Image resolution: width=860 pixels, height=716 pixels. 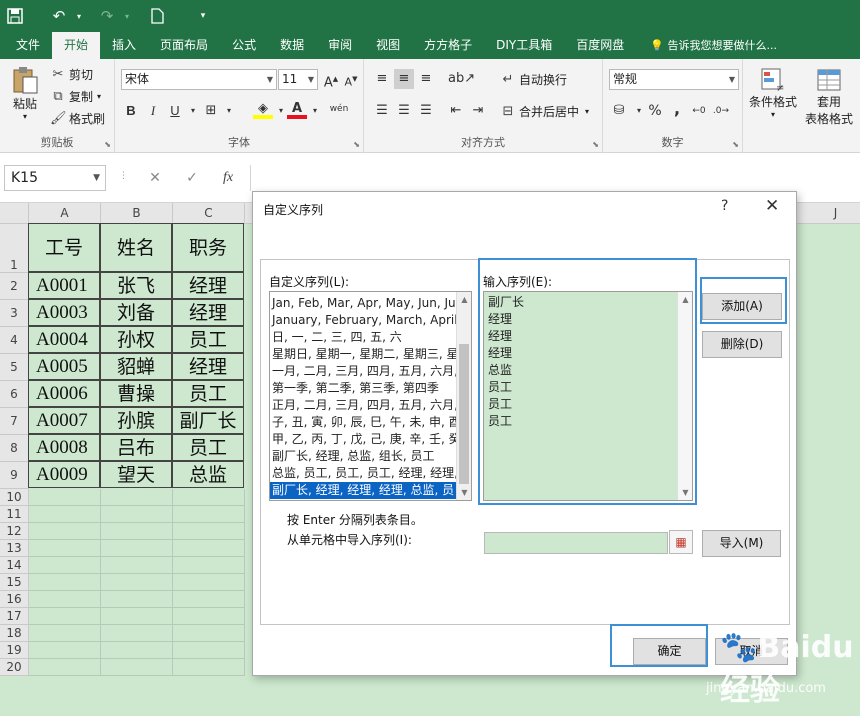 I want to click on column-header-a: A, so click(x=65, y=213).